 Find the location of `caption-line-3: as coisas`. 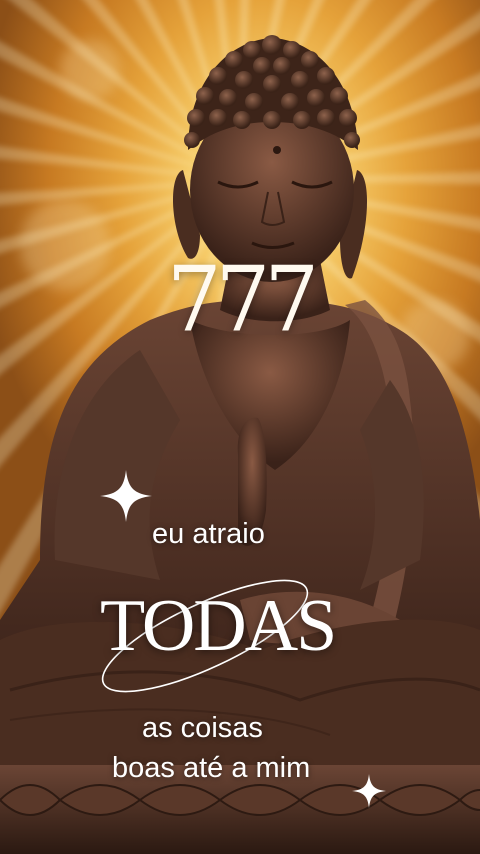

caption-line-3: as coisas is located at coordinates (202, 728).